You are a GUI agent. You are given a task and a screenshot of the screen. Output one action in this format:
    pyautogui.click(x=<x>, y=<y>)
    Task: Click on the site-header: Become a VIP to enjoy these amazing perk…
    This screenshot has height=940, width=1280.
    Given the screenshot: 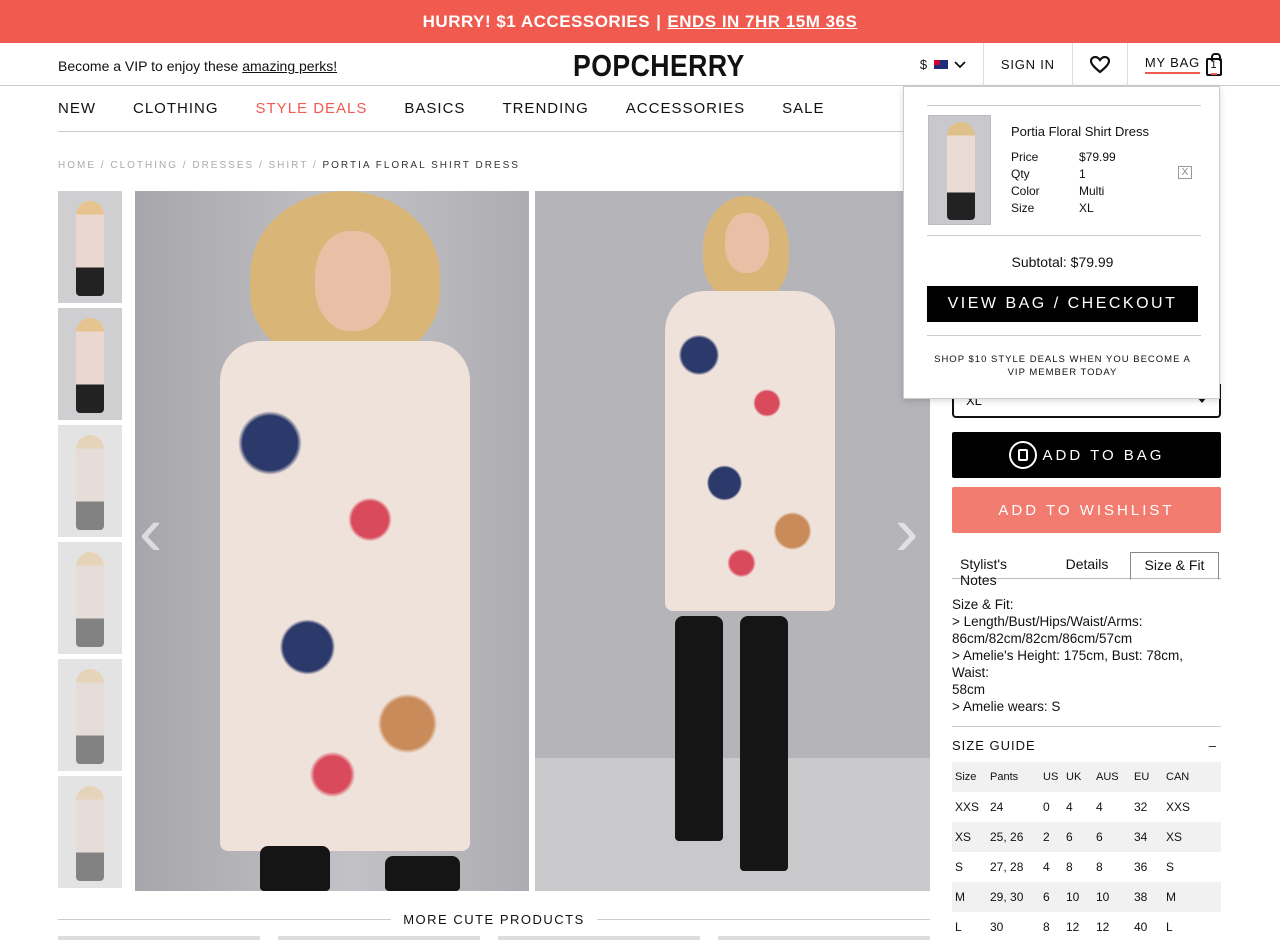 What is the action you would take?
    pyautogui.click(x=640, y=64)
    